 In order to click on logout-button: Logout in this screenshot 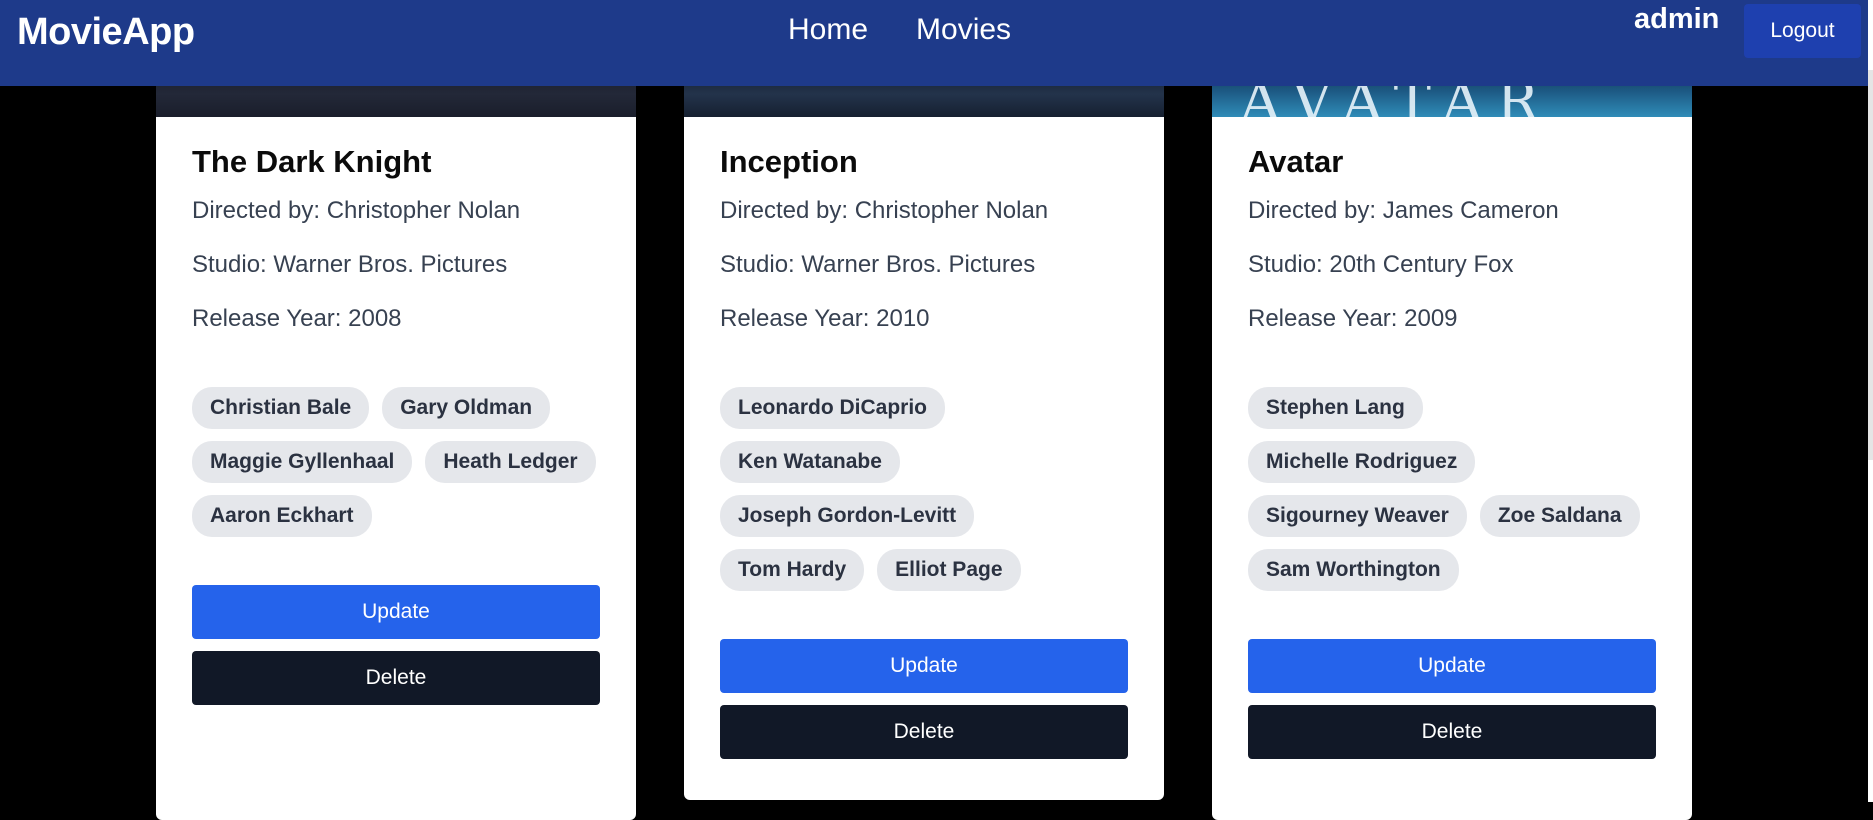, I will do `click(1802, 31)`.